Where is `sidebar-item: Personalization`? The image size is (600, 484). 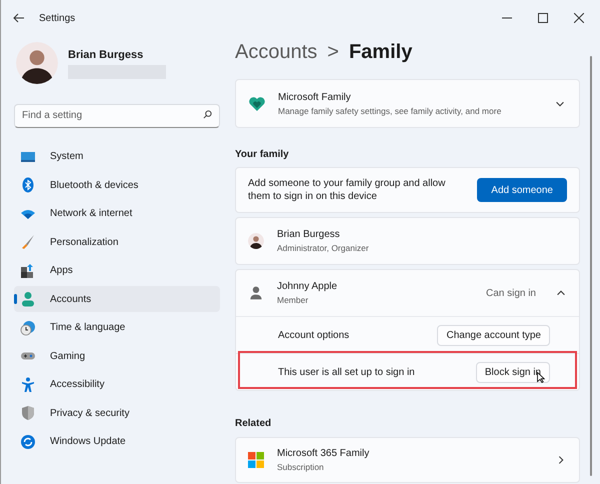
sidebar-item: Personalization is located at coordinates (117, 242).